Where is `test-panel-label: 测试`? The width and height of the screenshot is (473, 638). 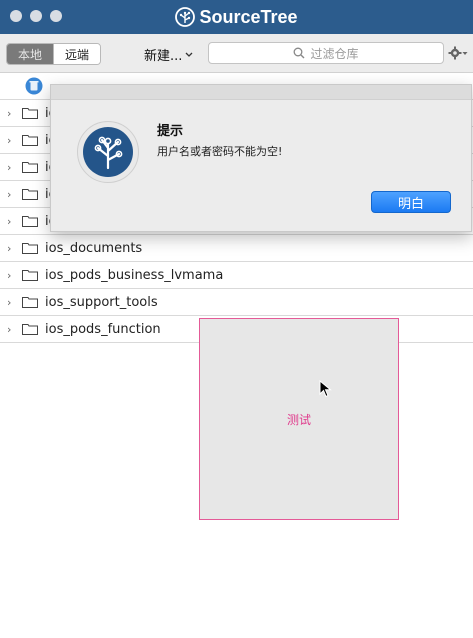 test-panel-label: 测试 is located at coordinates (298, 419).